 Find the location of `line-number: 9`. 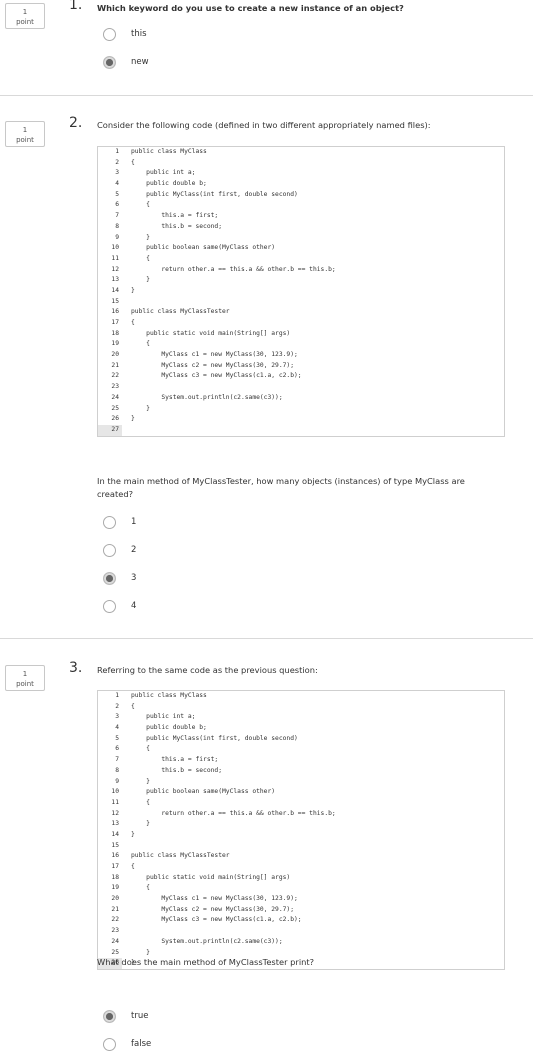

line-number: 9 is located at coordinates (117, 237).